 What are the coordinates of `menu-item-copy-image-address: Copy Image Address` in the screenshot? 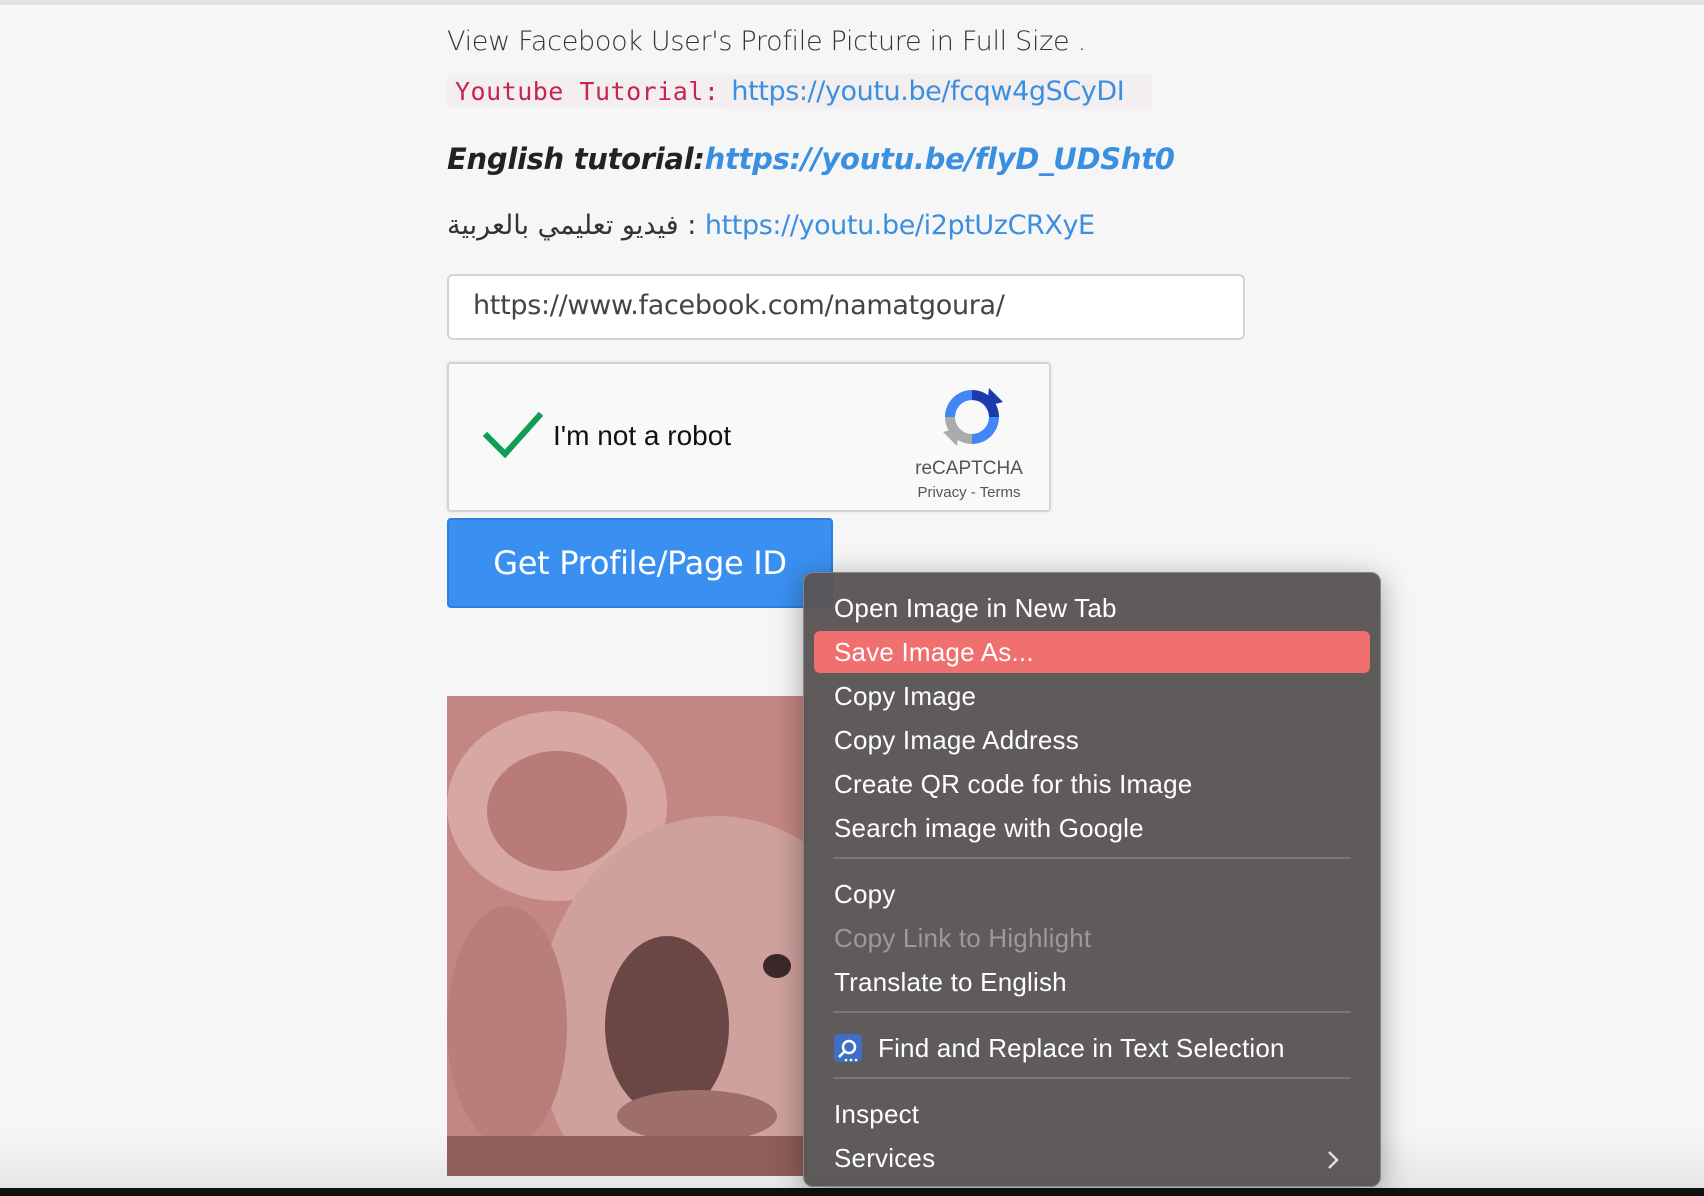 It's located at (1092, 740).